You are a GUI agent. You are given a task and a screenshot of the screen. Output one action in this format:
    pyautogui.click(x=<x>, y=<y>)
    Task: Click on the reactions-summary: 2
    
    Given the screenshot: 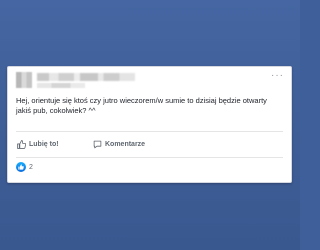 What is the action you would take?
    pyautogui.click(x=24, y=167)
    